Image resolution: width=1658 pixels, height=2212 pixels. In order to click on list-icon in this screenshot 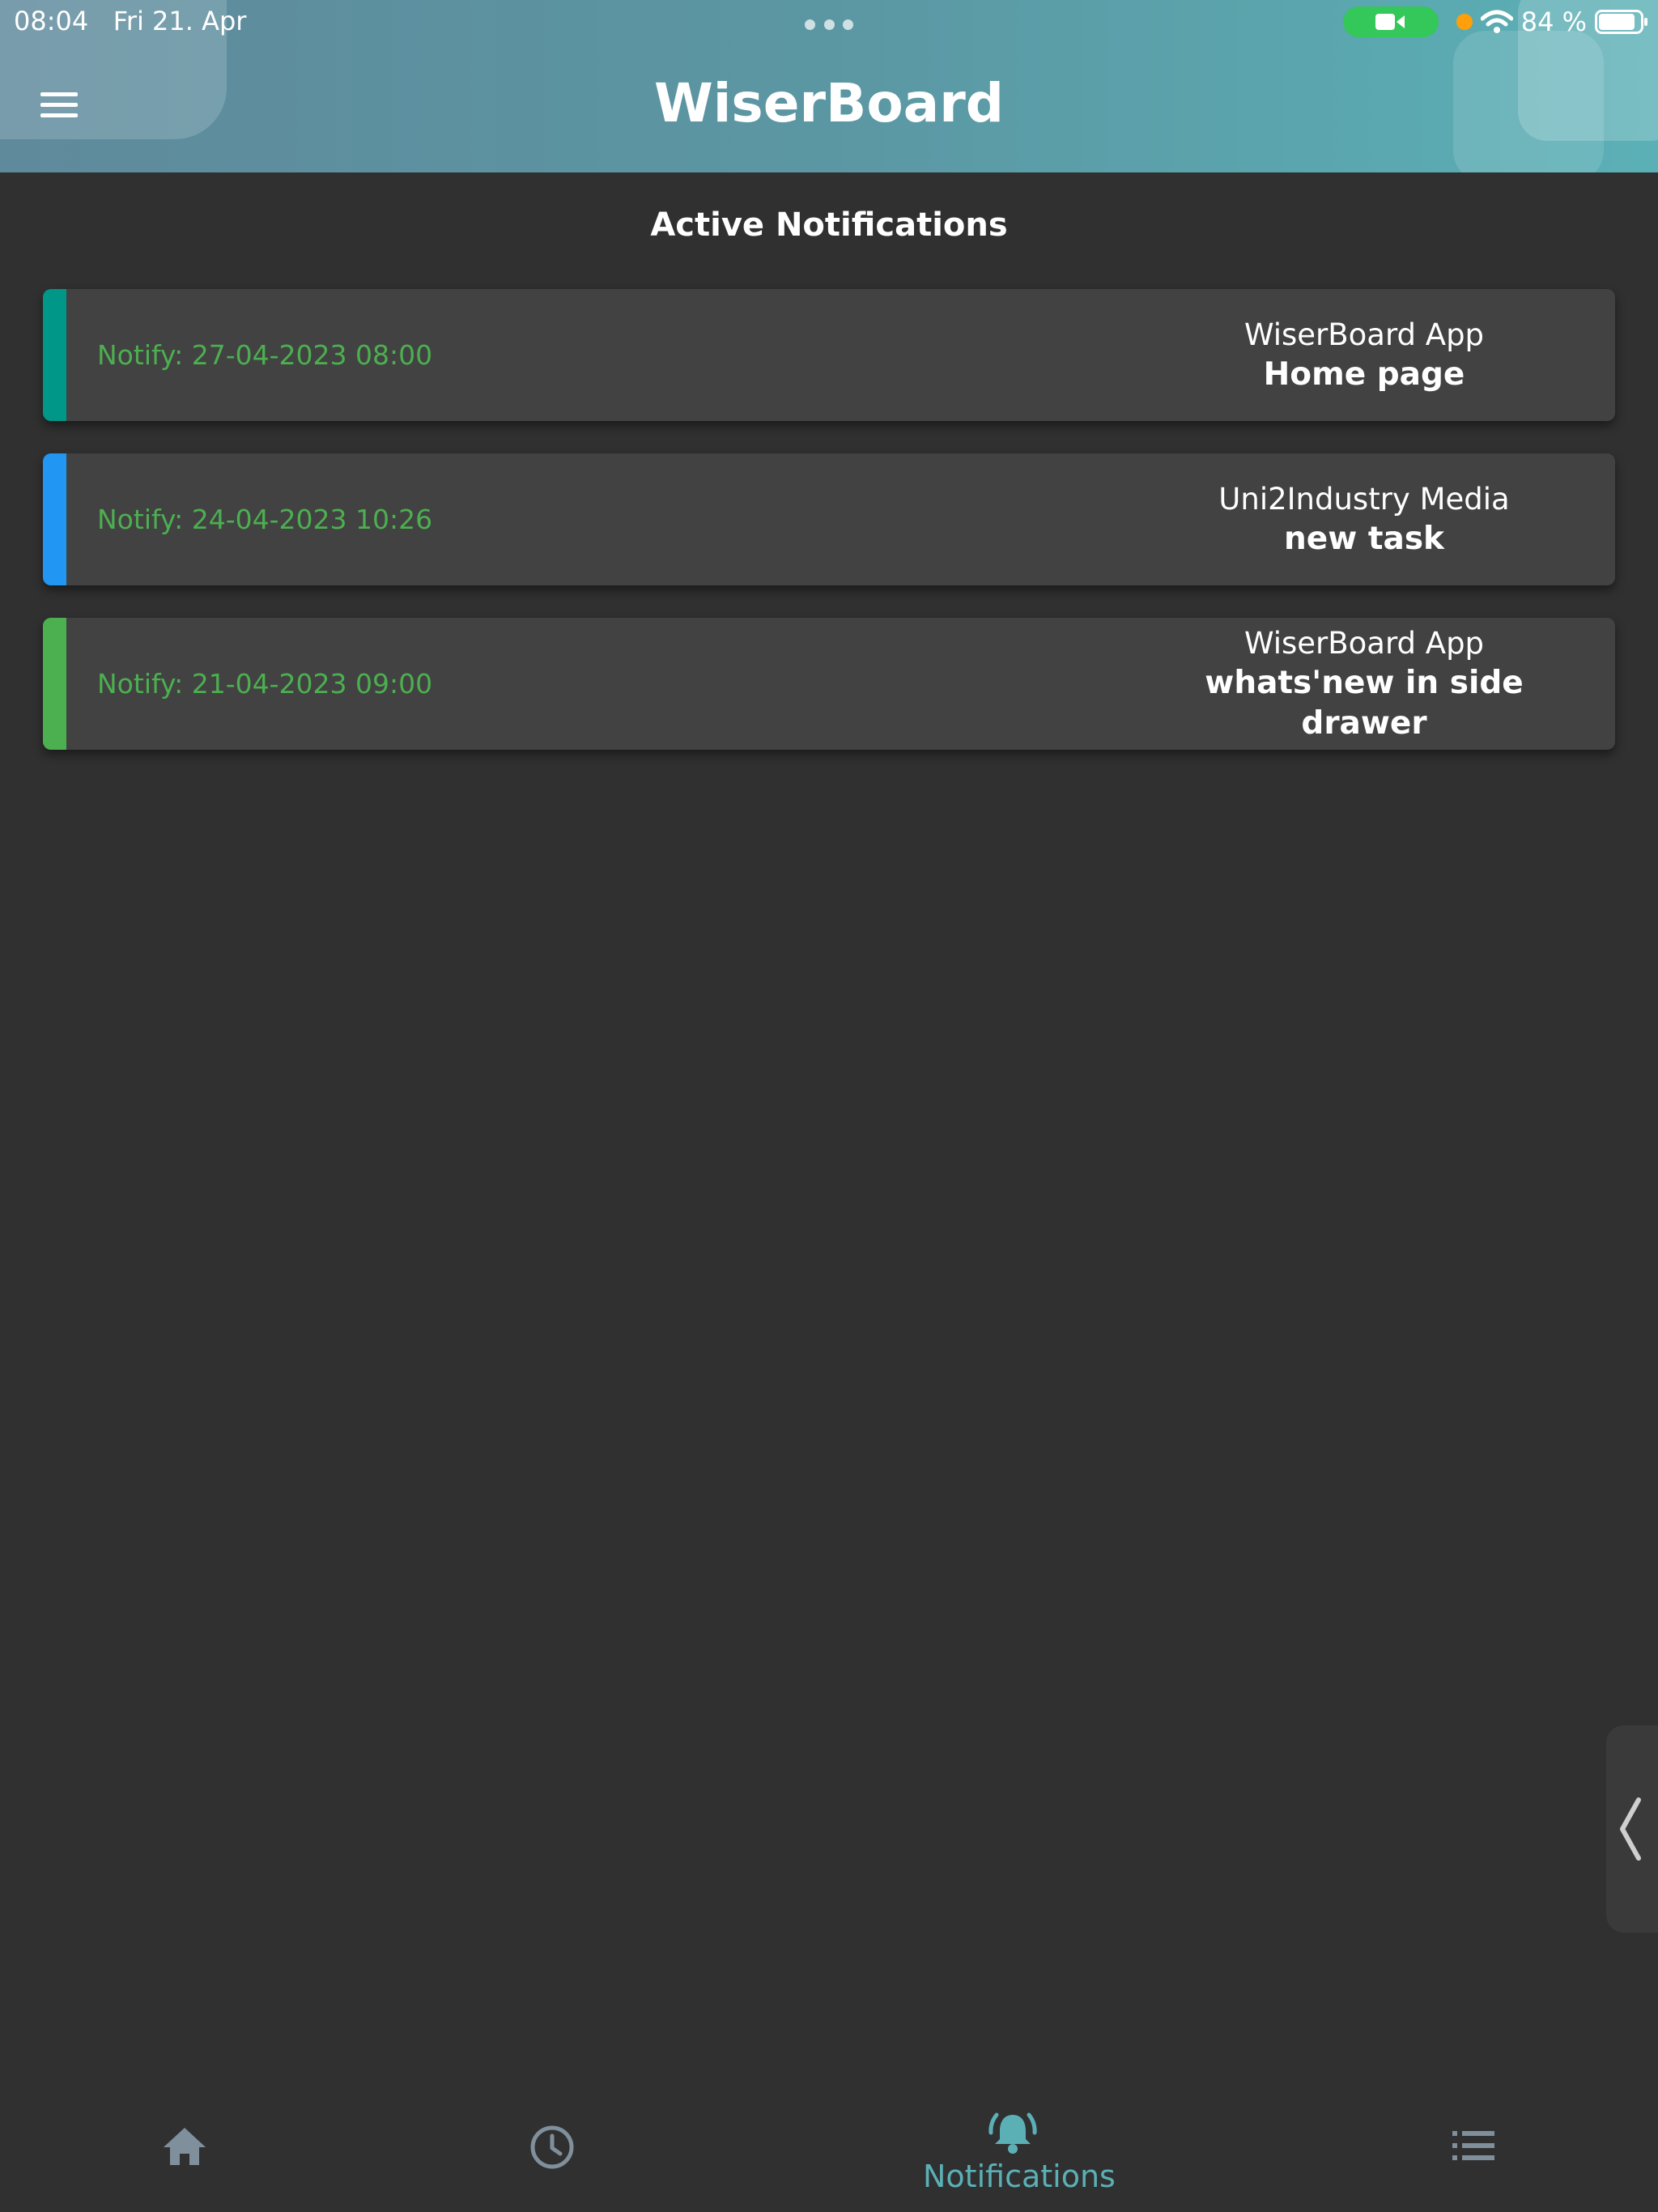, I will do `click(1473, 2146)`.